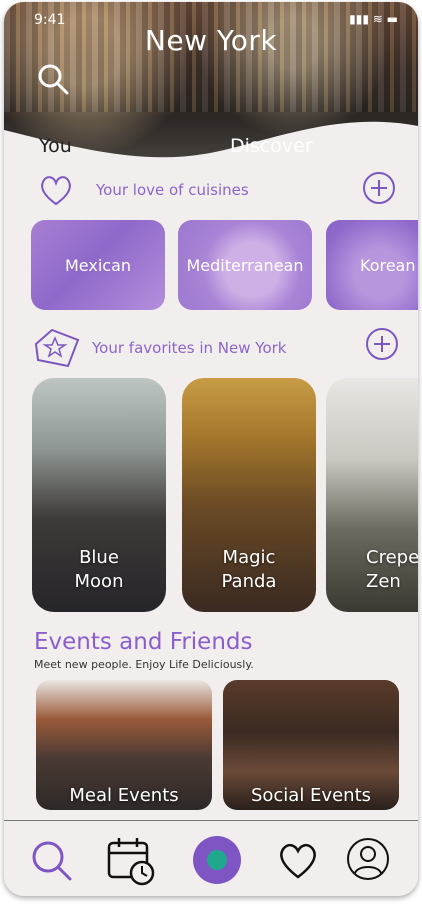 The height and width of the screenshot is (904, 422). I want to click on meal-events-card: Meal Events, so click(124, 745).